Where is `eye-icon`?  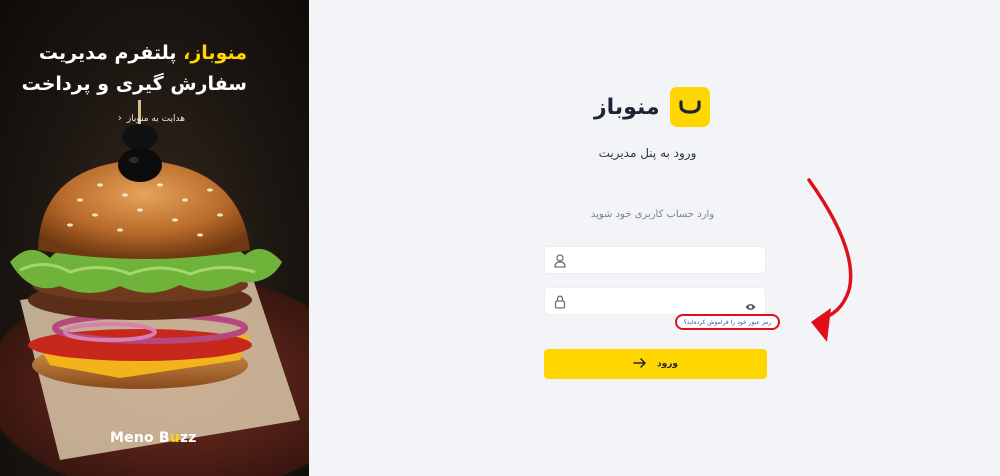
eye-icon is located at coordinates (750, 305).